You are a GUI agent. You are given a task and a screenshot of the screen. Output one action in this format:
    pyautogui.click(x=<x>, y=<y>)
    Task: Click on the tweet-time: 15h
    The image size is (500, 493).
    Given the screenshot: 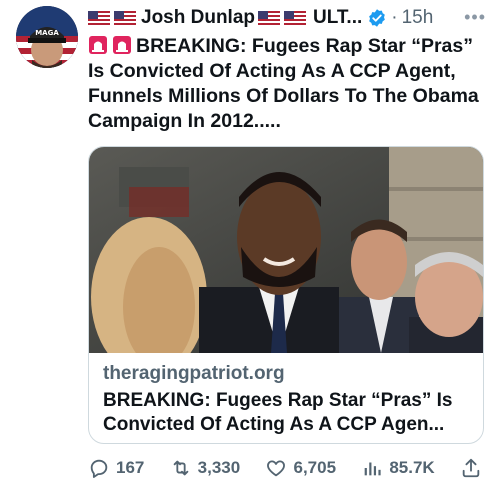 What is the action you would take?
    pyautogui.click(x=418, y=18)
    